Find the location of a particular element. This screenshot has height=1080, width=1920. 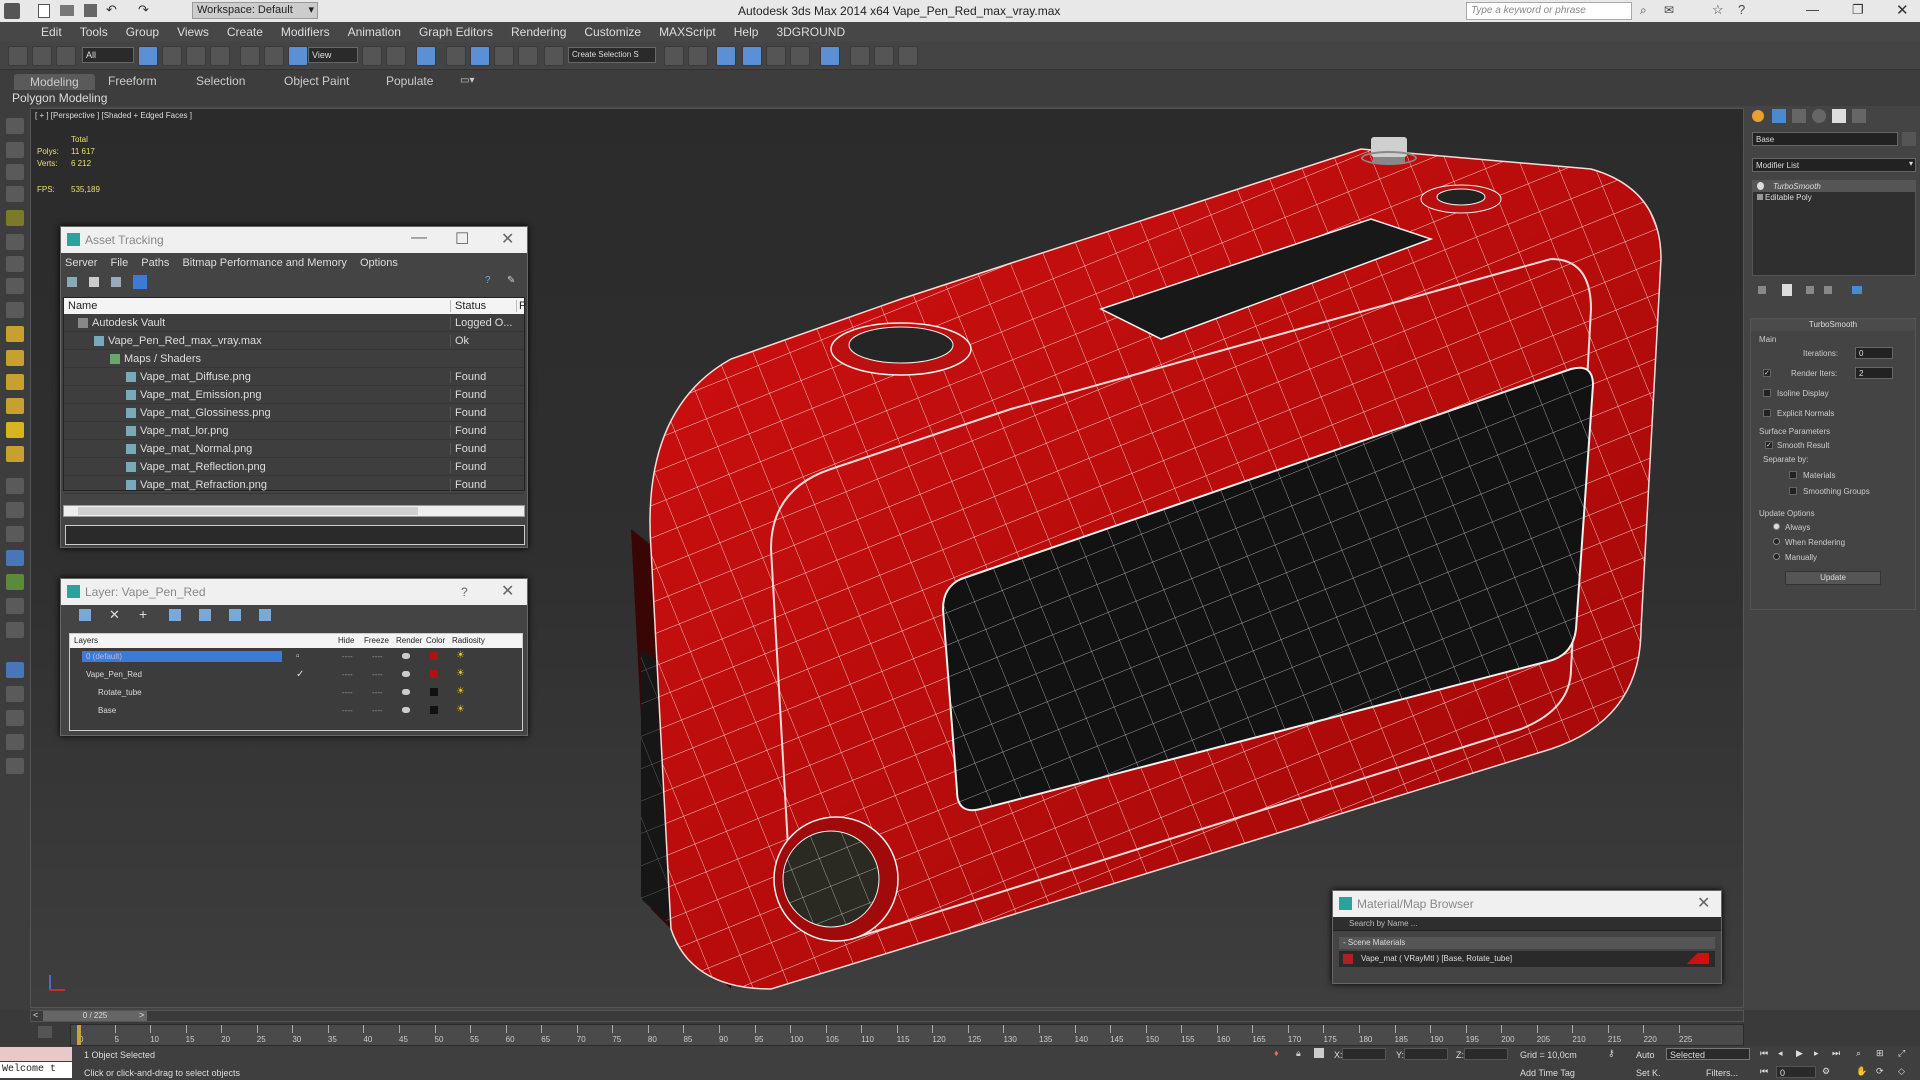

shape-icon is located at coordinates (15, 310).